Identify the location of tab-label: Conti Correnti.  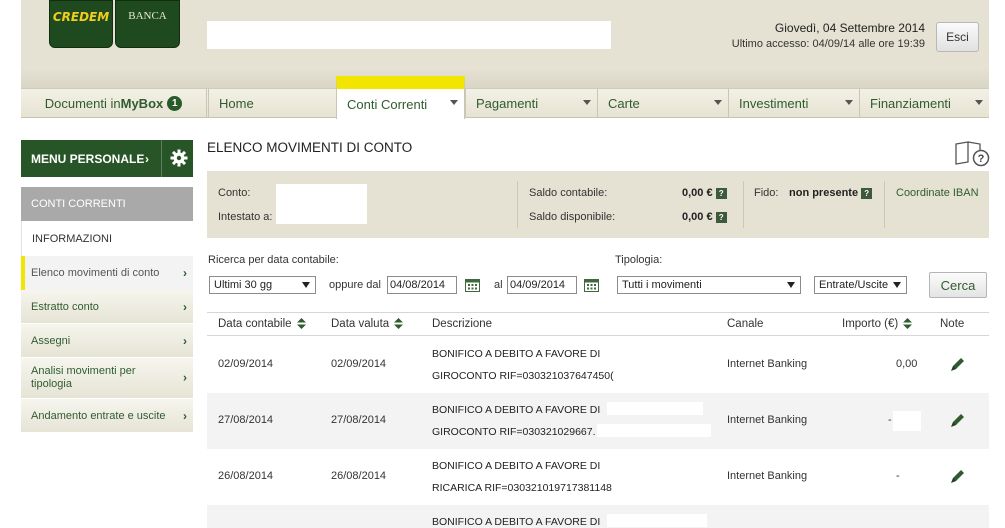
(387, 104).